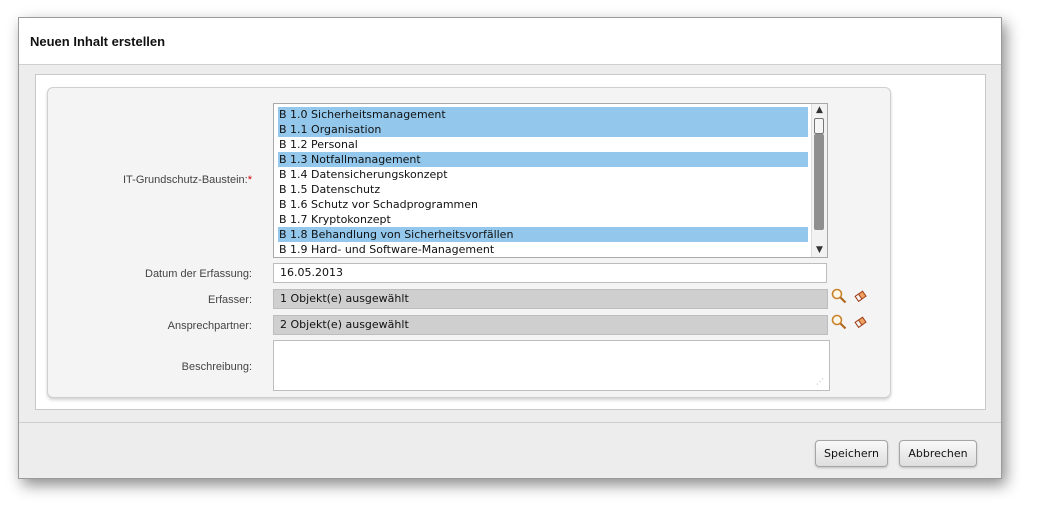  What do you see at coordinates (98, 41) in the screenshot?
I see `dialog-title: Neuen Inhalt erstellen` at bounding box center [98, 41].